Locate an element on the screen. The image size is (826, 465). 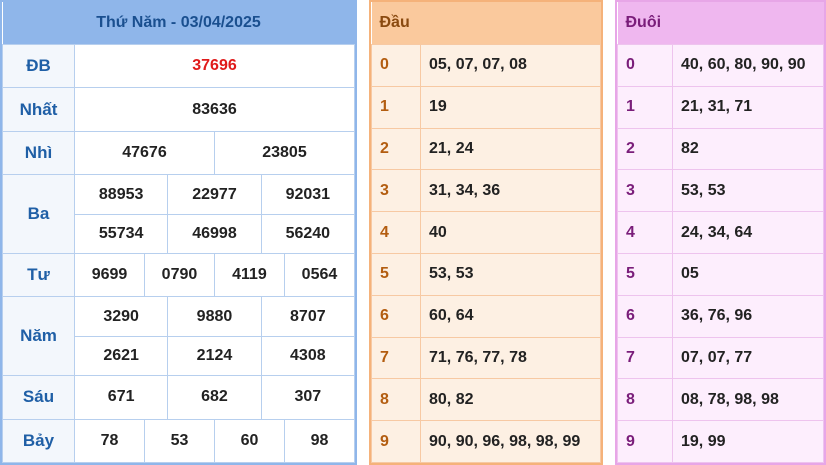
duoi-header-blank is located at coordinates (748, 23).